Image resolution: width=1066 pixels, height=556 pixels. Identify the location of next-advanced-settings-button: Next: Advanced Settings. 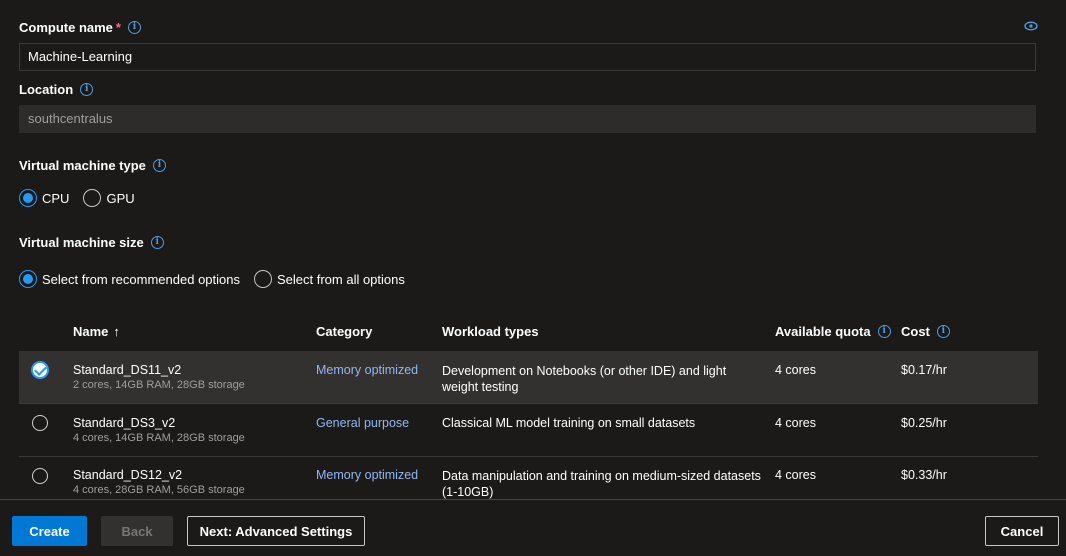
(276, 531).